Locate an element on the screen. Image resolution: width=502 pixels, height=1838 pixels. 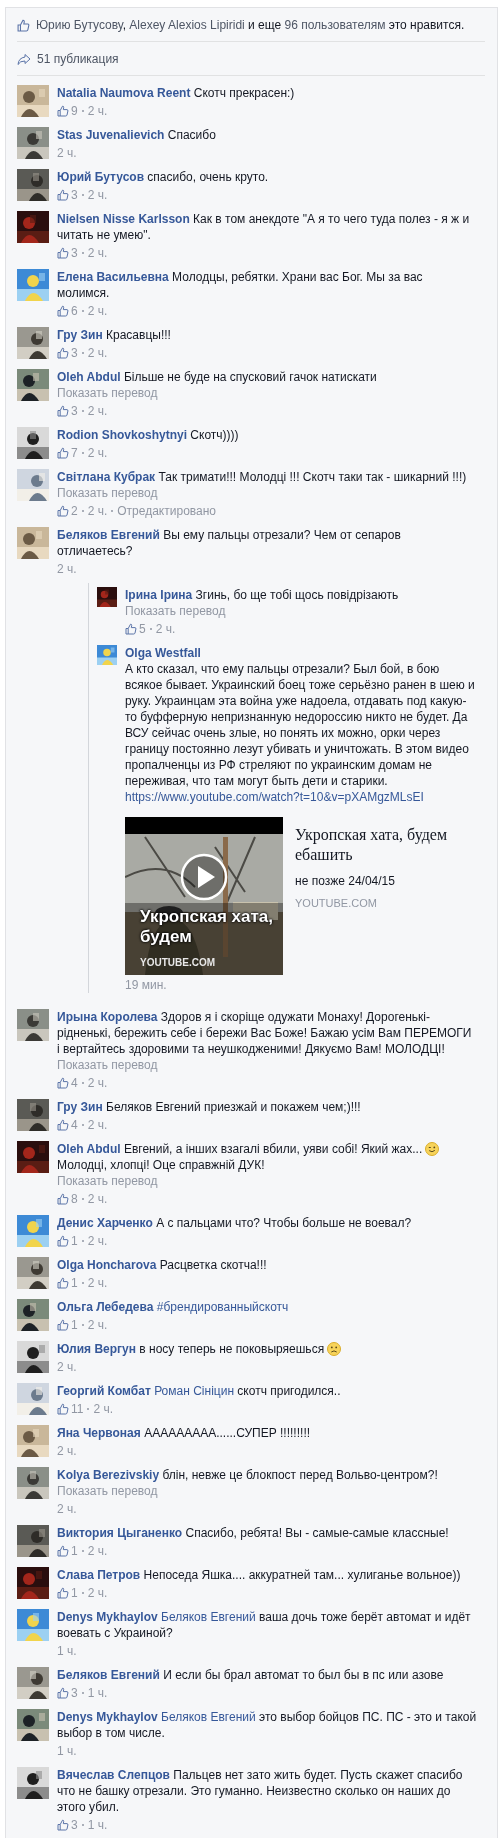
comment-text: Юрий Бутусов спасибо, очень круто. is located at coordinates (163, 177).